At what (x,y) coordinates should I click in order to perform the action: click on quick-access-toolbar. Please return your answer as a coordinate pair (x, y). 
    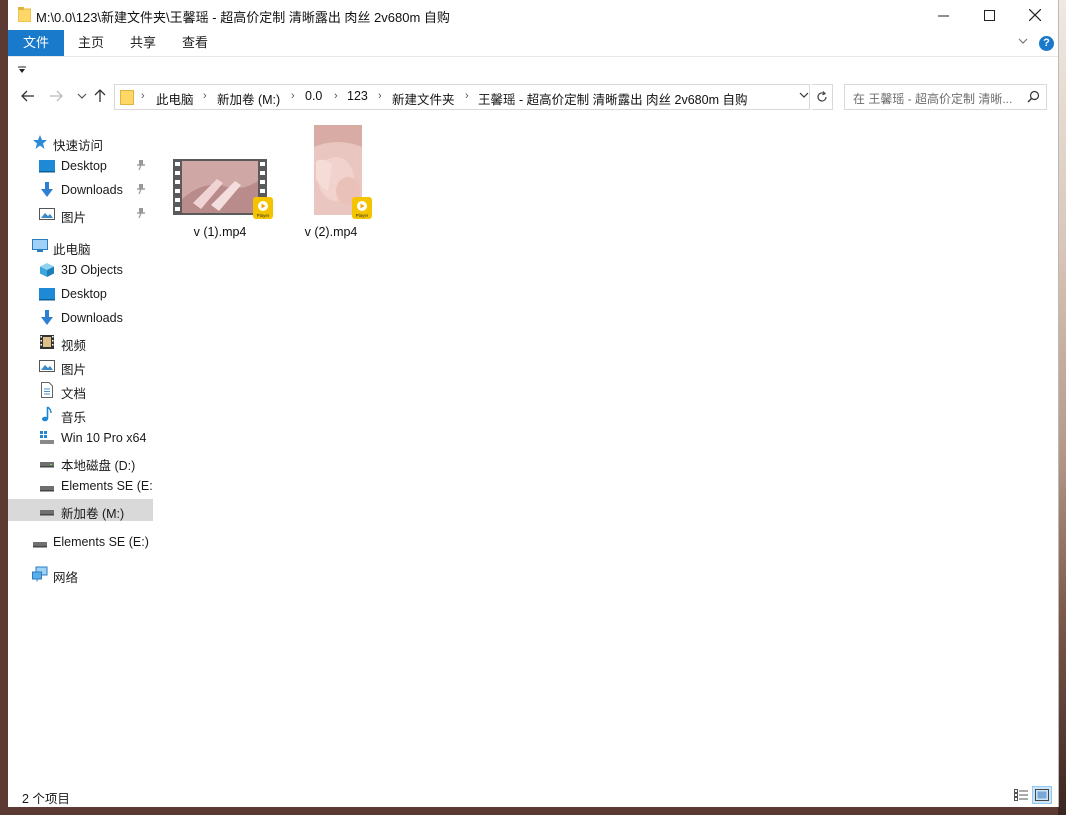
    Looking at the image, I should click on (22, 69).